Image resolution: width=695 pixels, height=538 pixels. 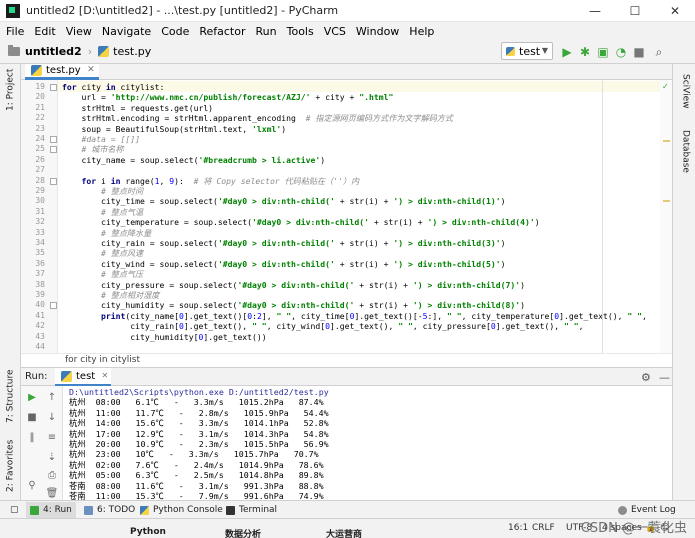 What do you see at coordinates (10, 282) in the screenshot?
I see `left-tool-strip: 1: Project 7: Structure 2: Favorites` at bounding box center [10, 282].